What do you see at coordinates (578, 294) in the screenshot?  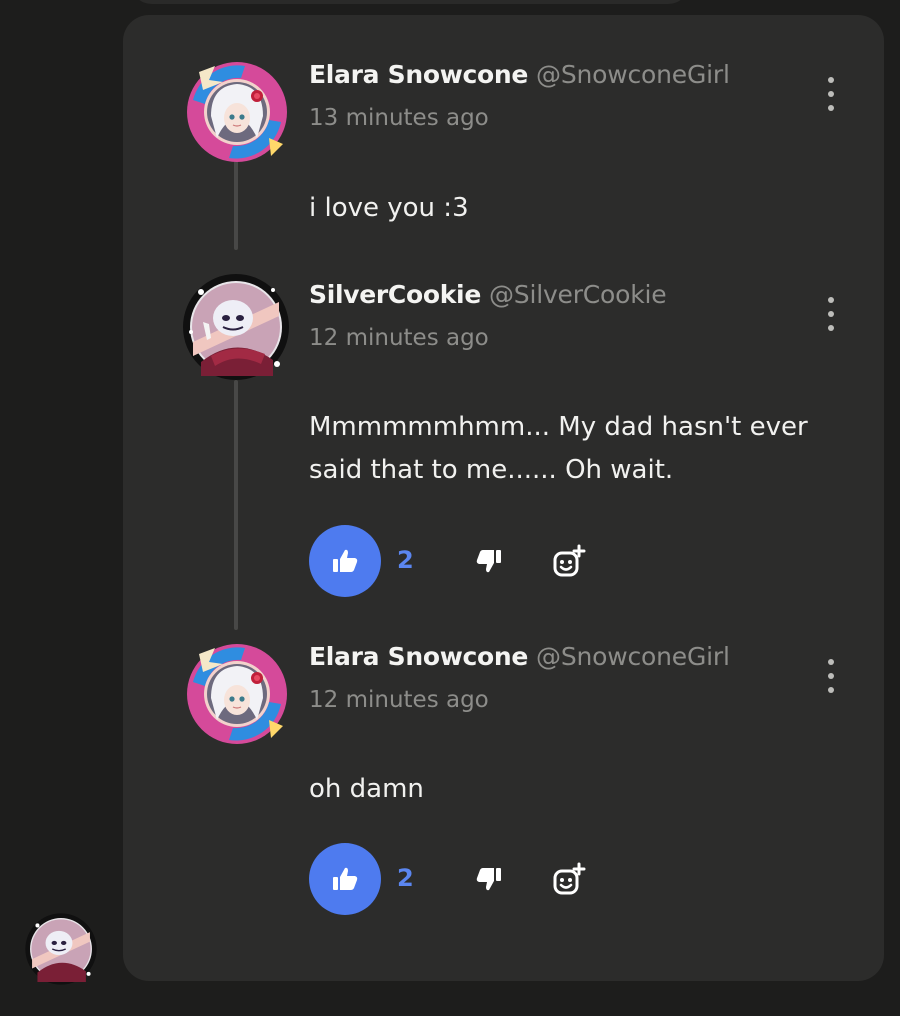 I see `author-handle: @SilverCookie` at bounding box center [578, 294].